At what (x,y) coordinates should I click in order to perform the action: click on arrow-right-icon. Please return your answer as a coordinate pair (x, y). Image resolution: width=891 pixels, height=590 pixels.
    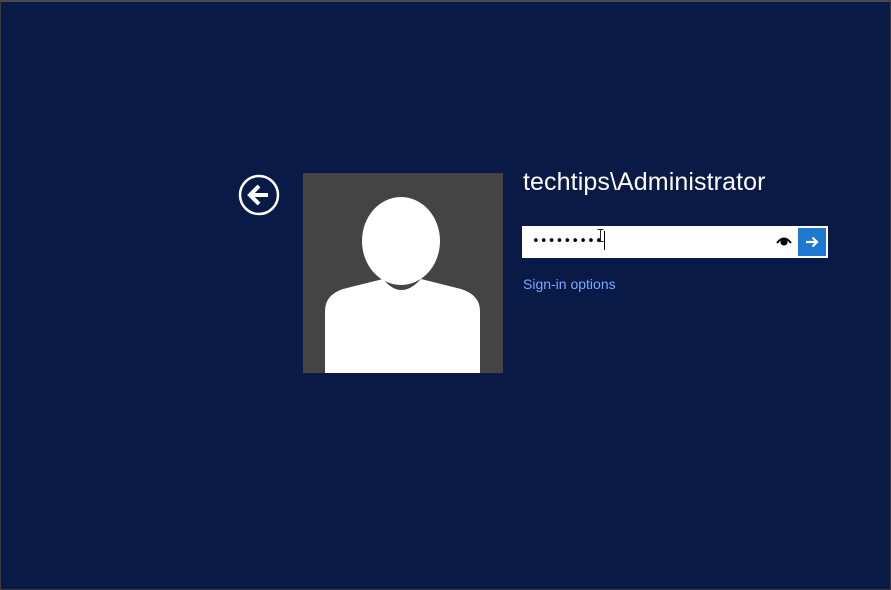
    Looking at the image, I should click on (812, 242).